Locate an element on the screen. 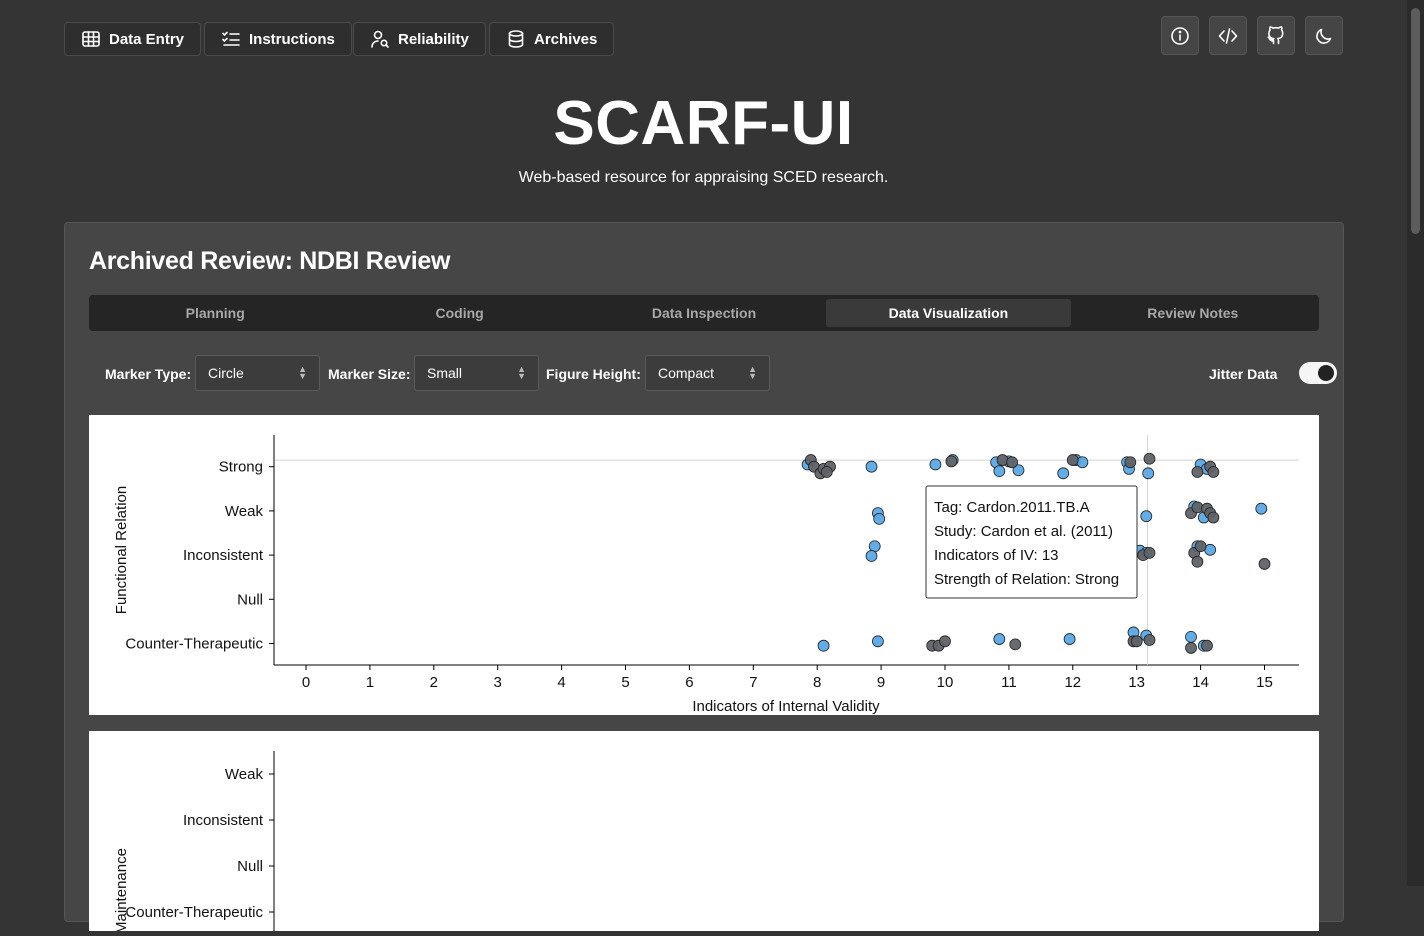  scrollbar-thumb is located at coordinates (1415, 121).